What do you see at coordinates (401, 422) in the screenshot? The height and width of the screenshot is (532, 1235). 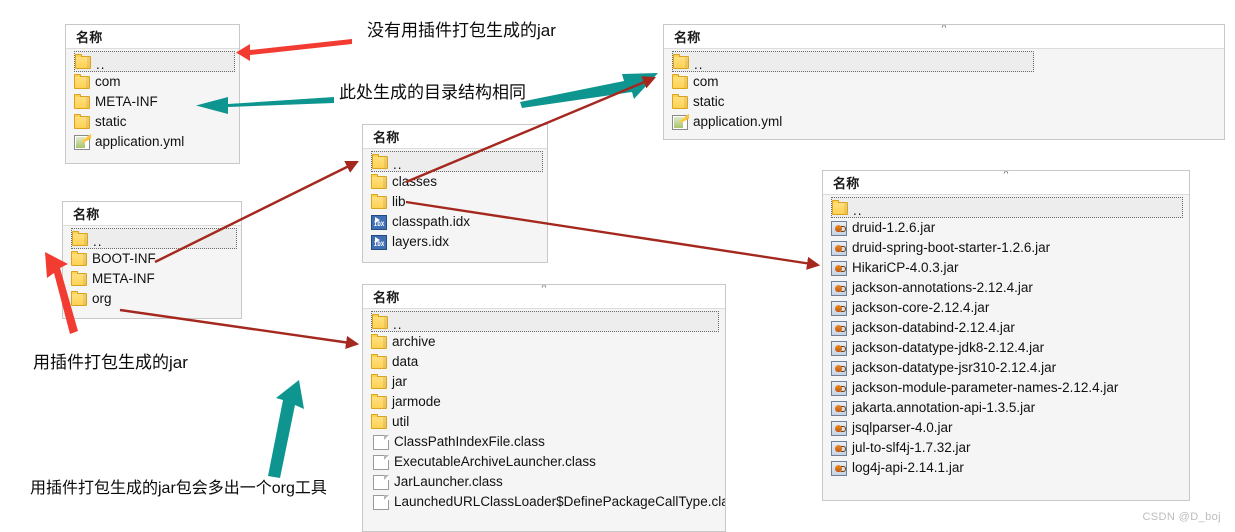 I see `list-item-label: util` at bounding box center [401, 422].